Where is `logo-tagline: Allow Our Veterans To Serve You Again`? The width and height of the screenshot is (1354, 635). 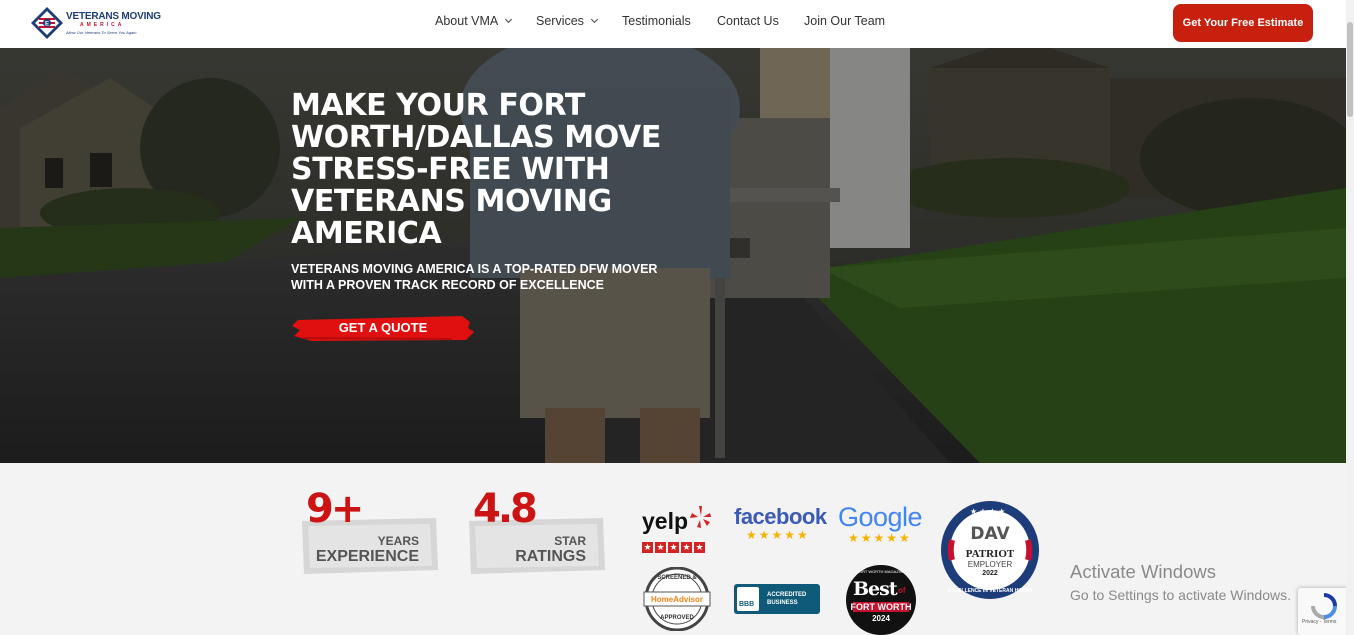 logo-tagline: Allow Our Veterans To Serve You Again is located at coordinates (101, 32).